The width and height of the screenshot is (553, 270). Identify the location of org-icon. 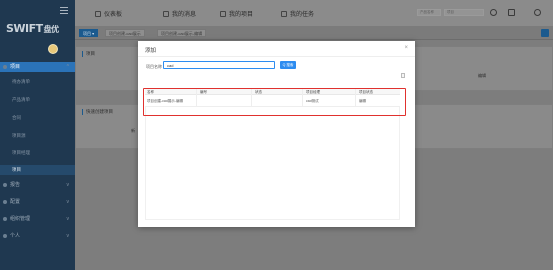
(5, 219).